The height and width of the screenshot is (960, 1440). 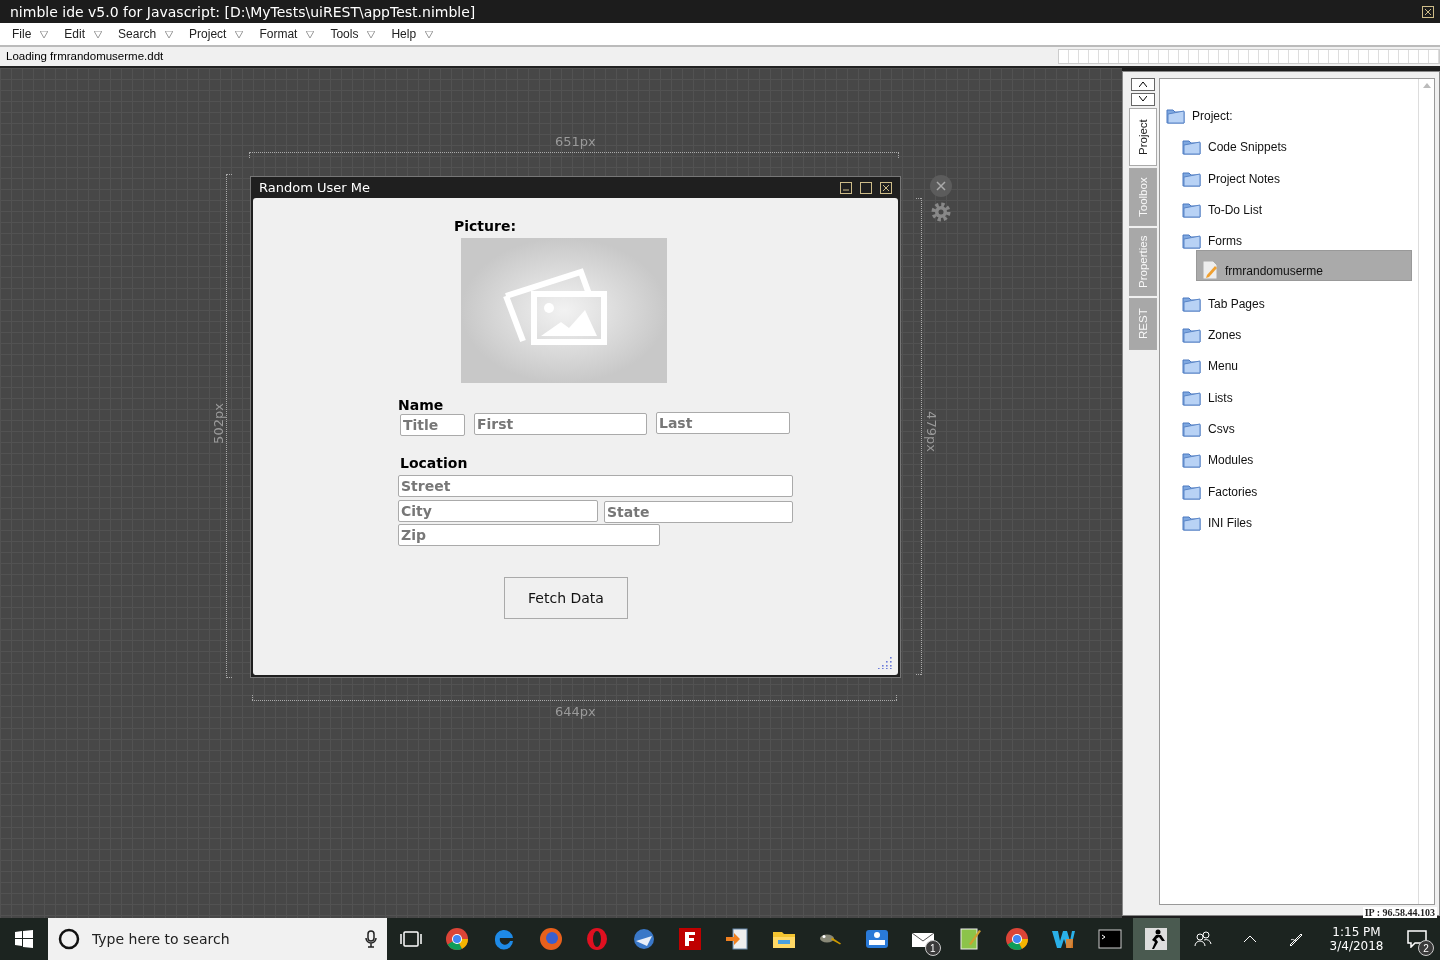 What do you see at coordinates (68, 939) in the screenshot?
I see `circle-icon` at bounding box center [68, 939].